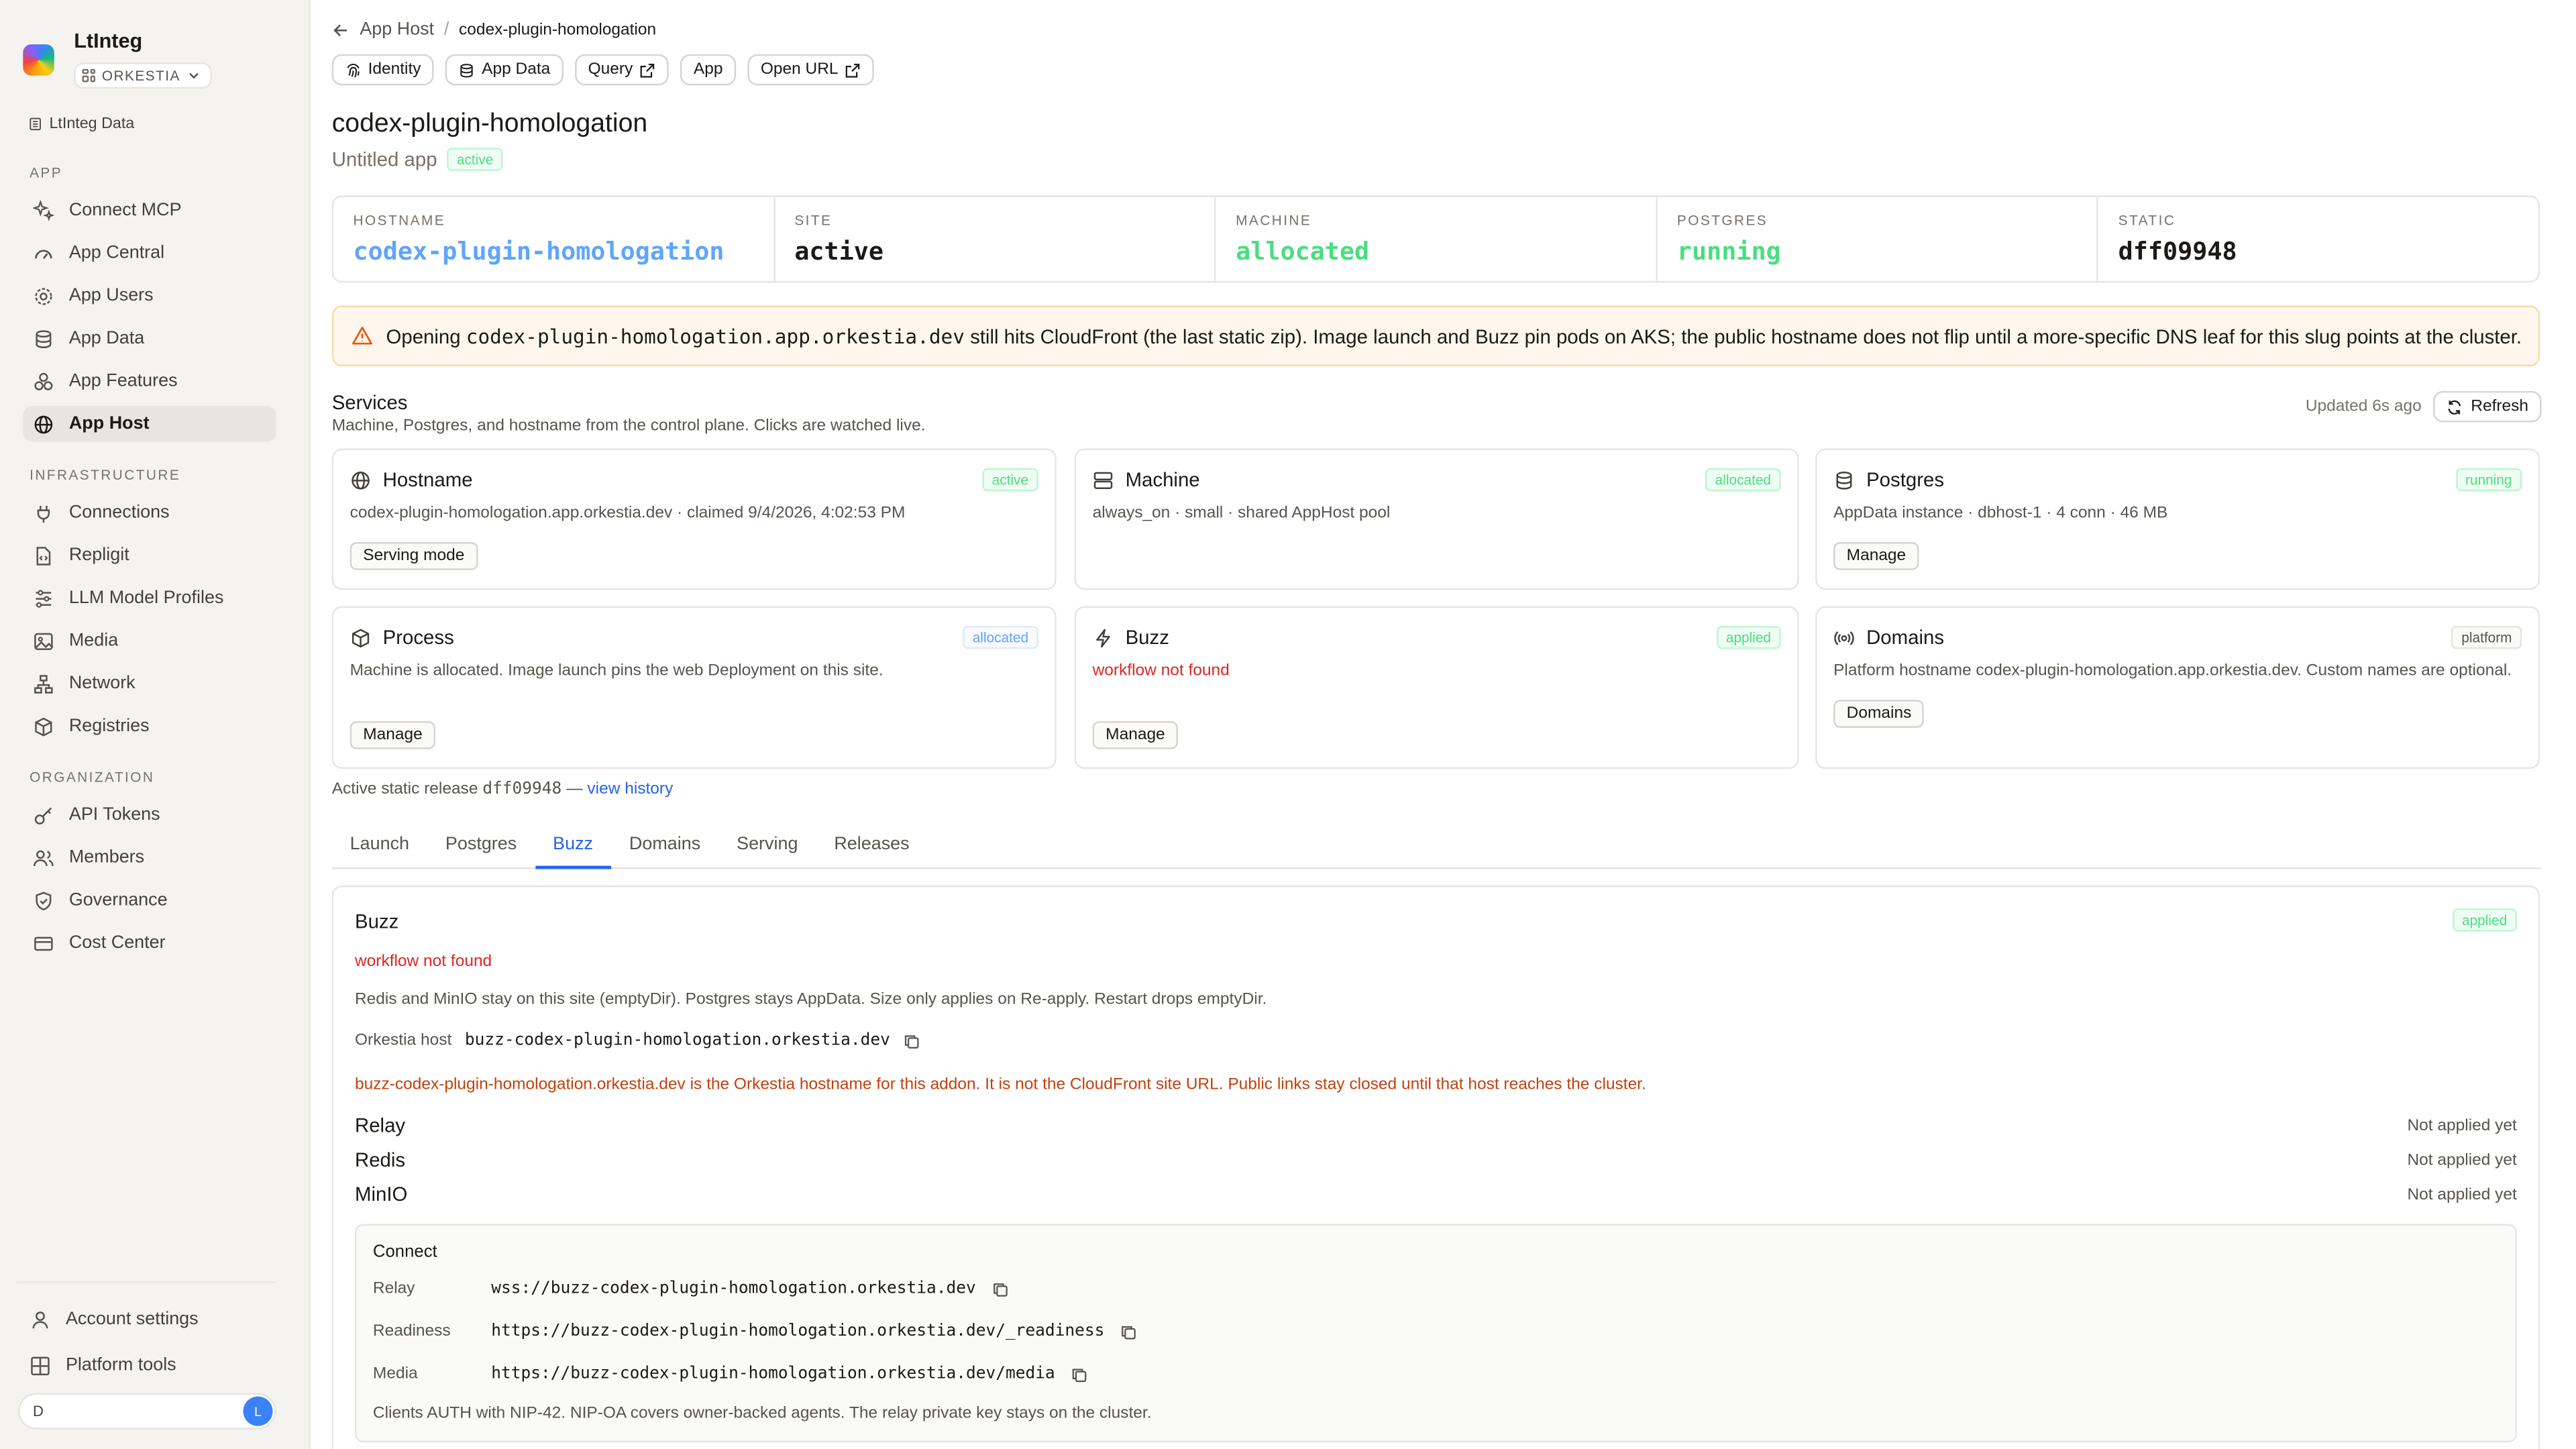 The width and height of the screenshot is (2576, 1449). I want to click on manage-buzz-button: Manage, so click(1135, 735).